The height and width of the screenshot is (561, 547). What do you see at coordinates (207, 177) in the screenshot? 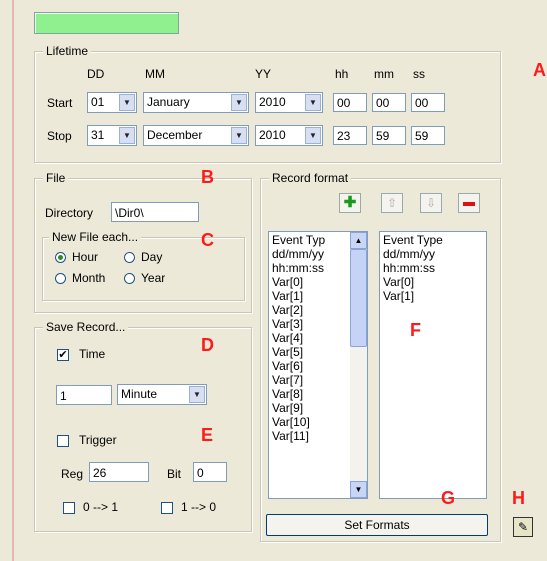
I see `marker-b: B` at bounding box center [207, 177].